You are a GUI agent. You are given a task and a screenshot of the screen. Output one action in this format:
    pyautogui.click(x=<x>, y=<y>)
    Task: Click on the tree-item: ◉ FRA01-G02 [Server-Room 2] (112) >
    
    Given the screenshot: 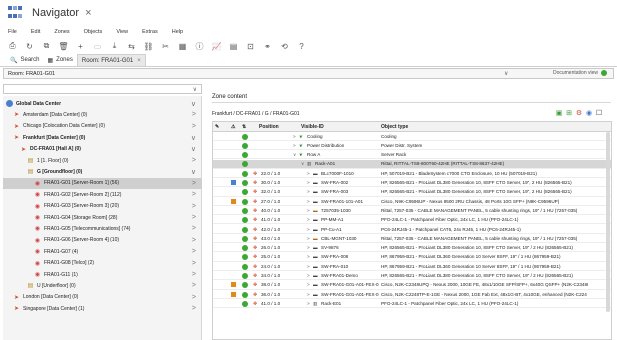 What is the action you would take?
    pyautogui.click(x=102, y=194)
    